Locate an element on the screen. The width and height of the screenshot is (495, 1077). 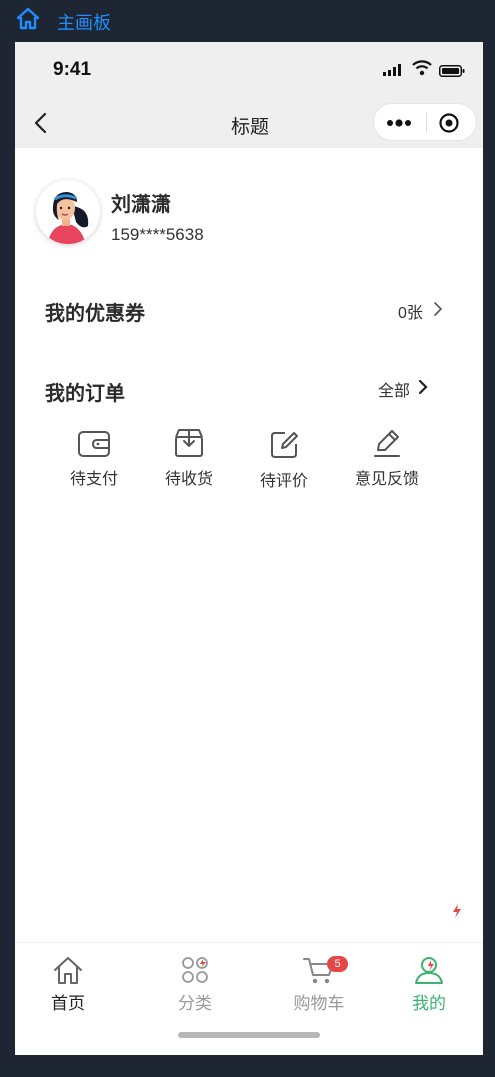
battery-icon is located at coordinates (452, 71).